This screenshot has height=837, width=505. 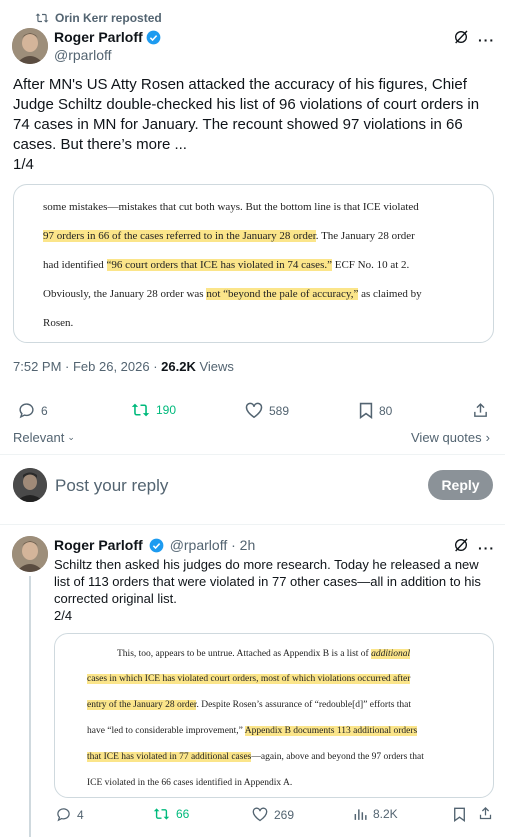 What do you see at coordinates (284, 814) in the screenshot?
I see `like-count: 269` at bounding box center [284, 814].